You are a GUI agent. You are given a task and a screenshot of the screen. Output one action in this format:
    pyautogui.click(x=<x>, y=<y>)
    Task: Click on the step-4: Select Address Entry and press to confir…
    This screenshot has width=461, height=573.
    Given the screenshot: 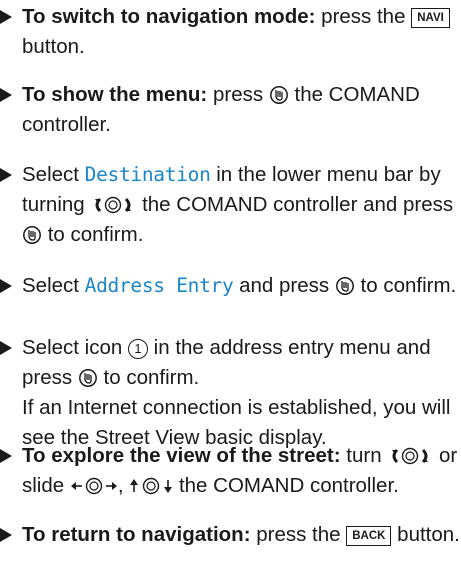 What is the action you would take?
    pyautogui.click(x=230, y=286)
    